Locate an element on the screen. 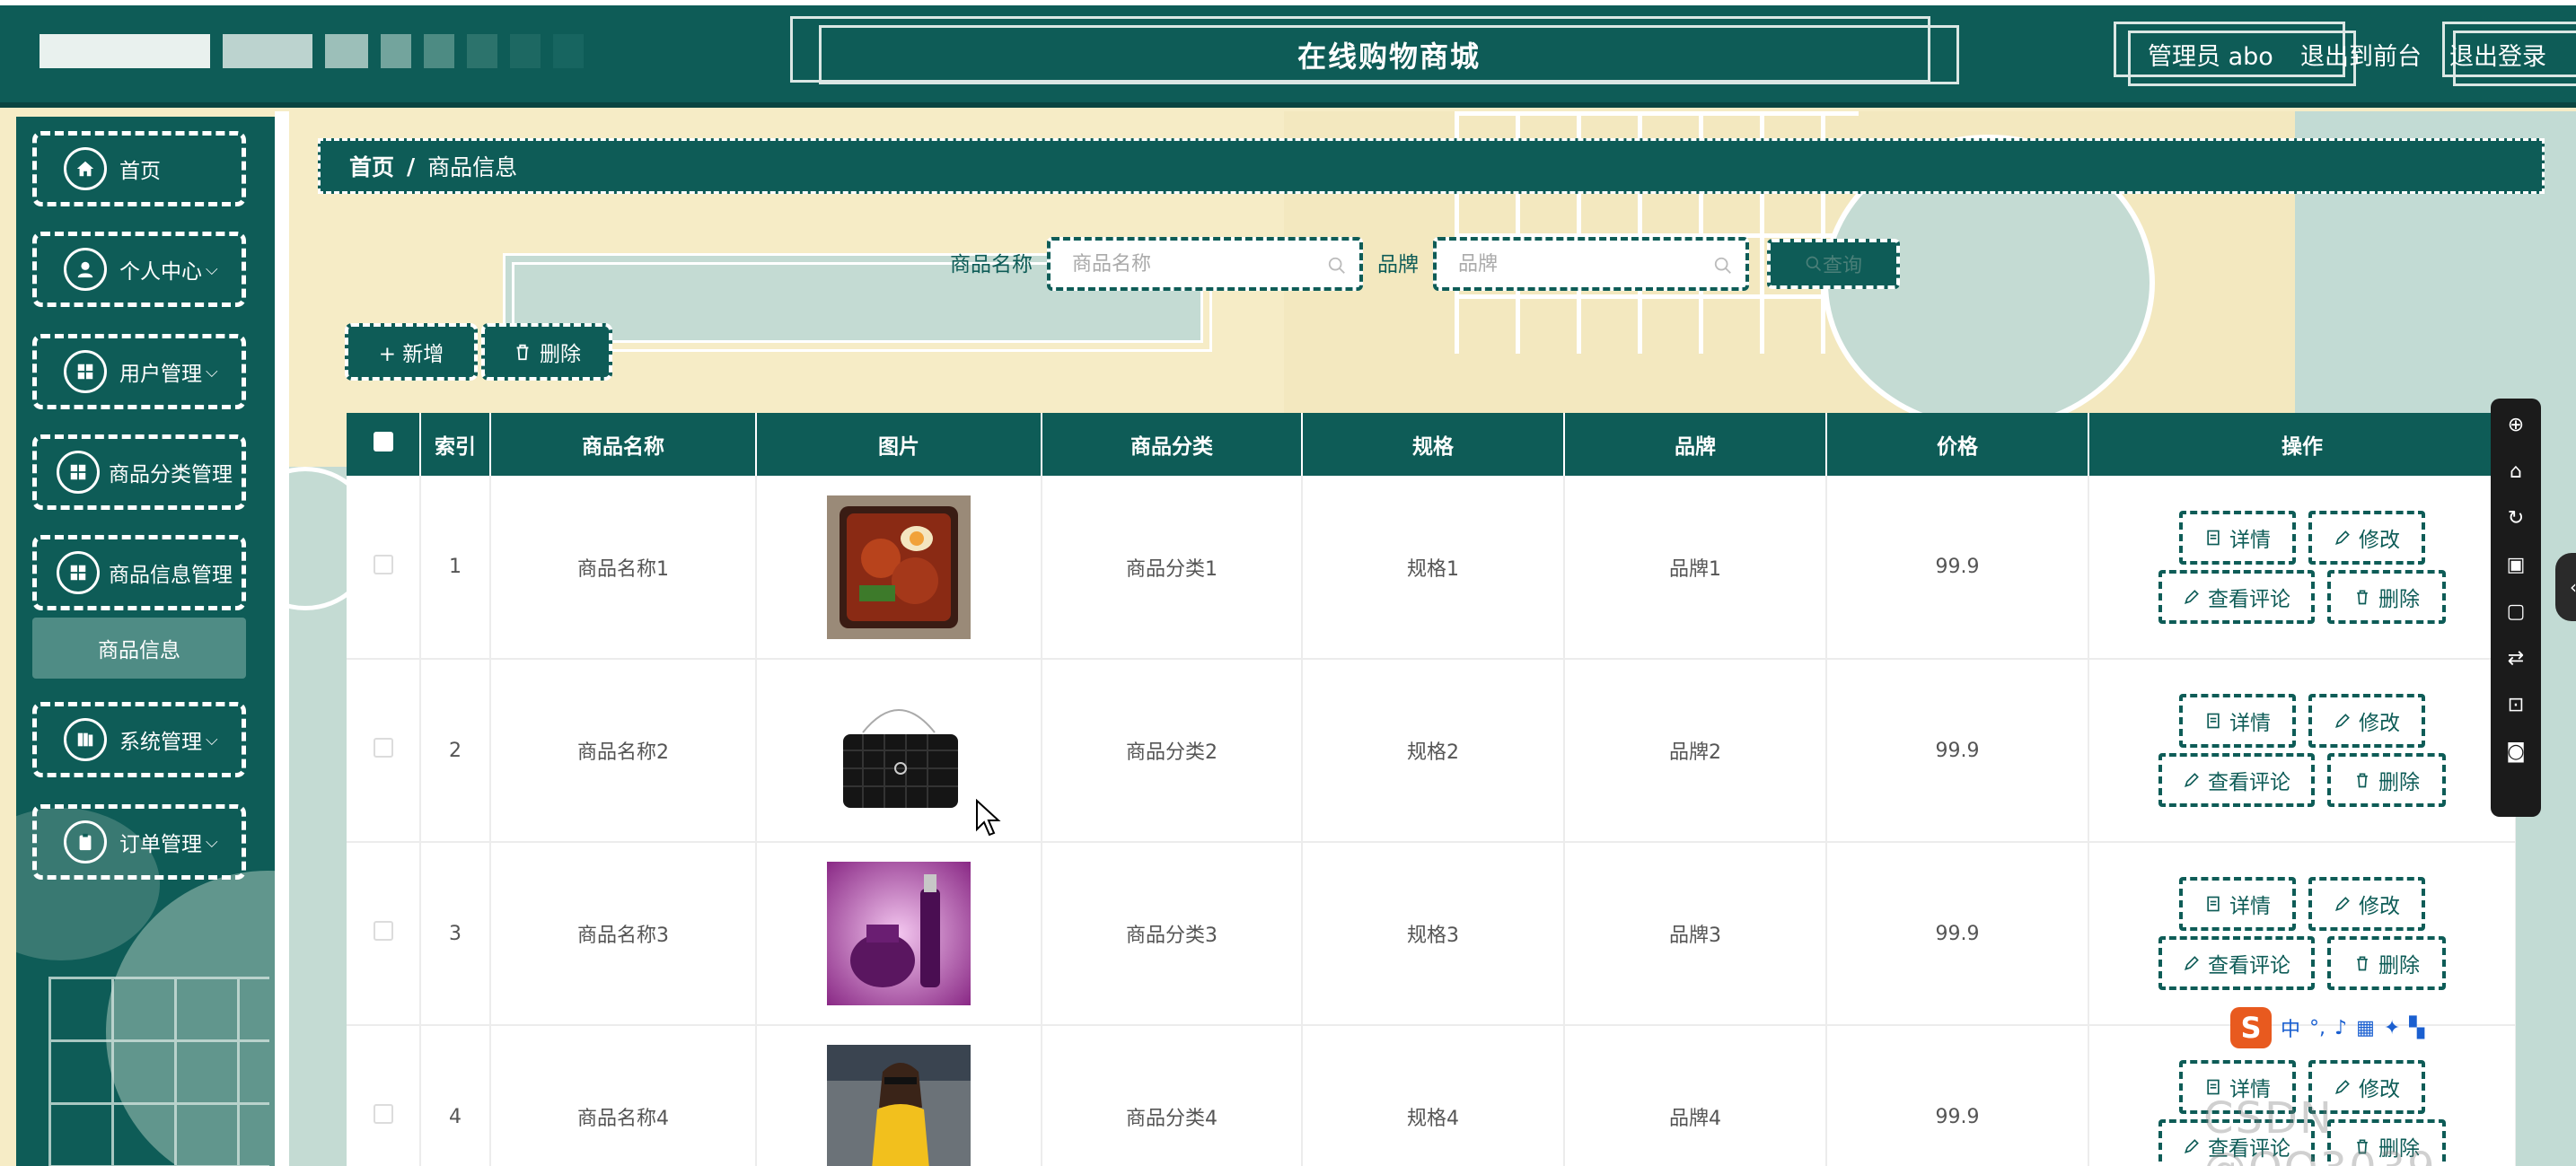  sidebar-item-label: 订单管理 is located at coordinates (160, 845).